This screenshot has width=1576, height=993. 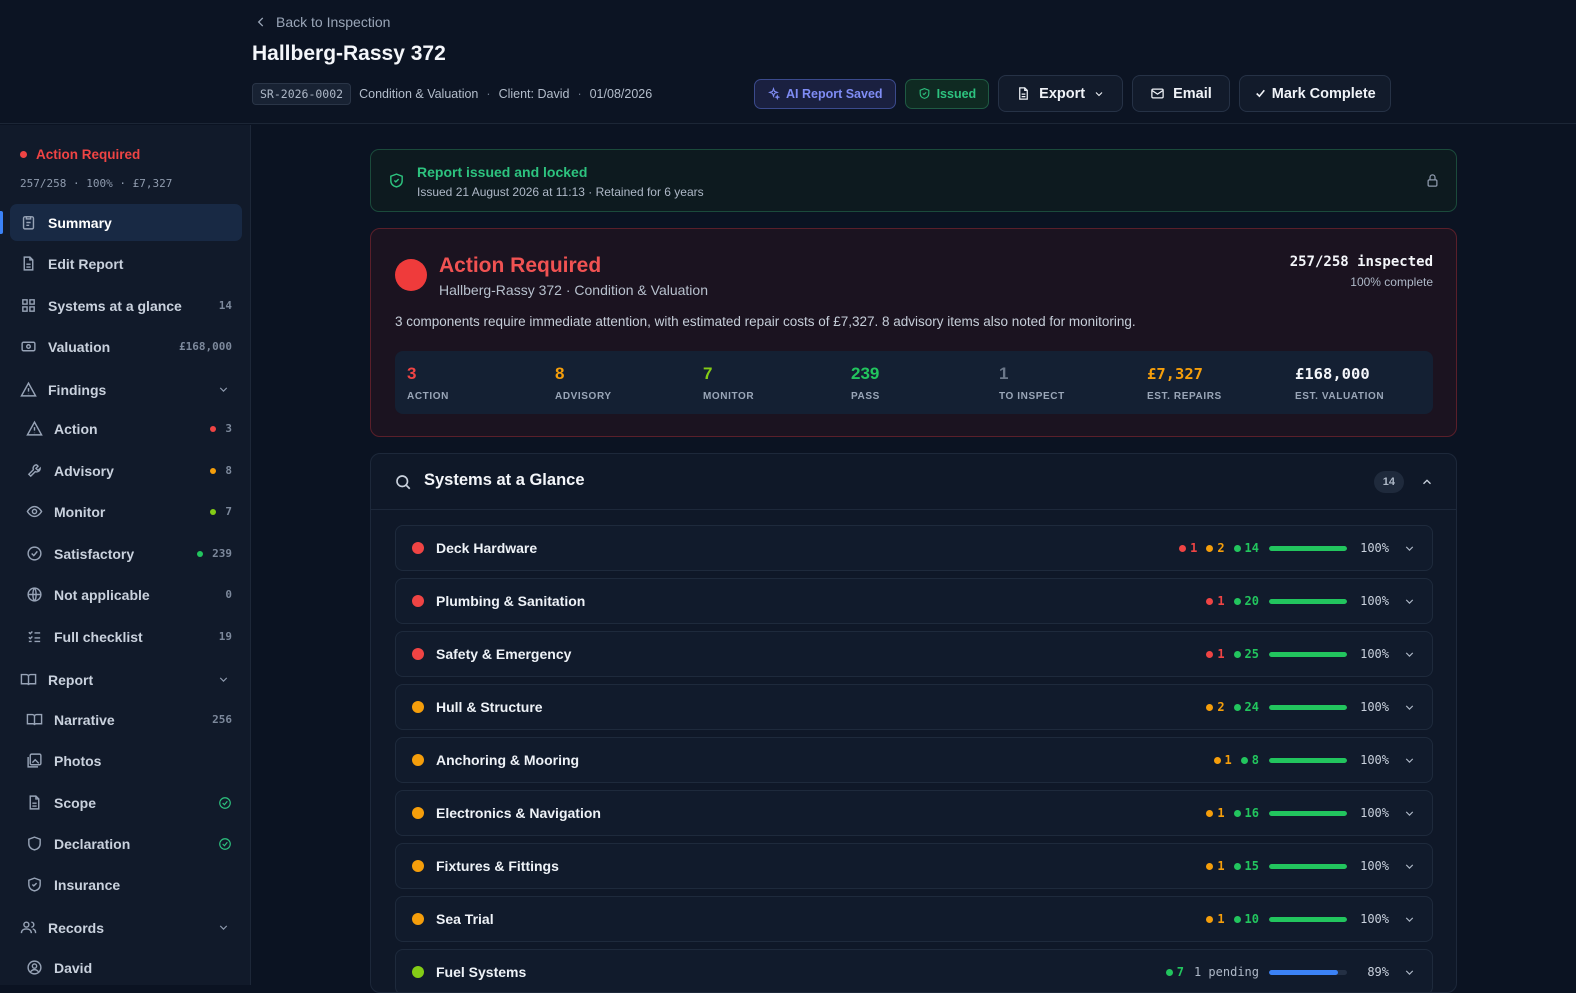 What do you see at coordinates (1181, 93) in the screenshot?
I see `email-button: Email` at bounding box center [1181, 93].